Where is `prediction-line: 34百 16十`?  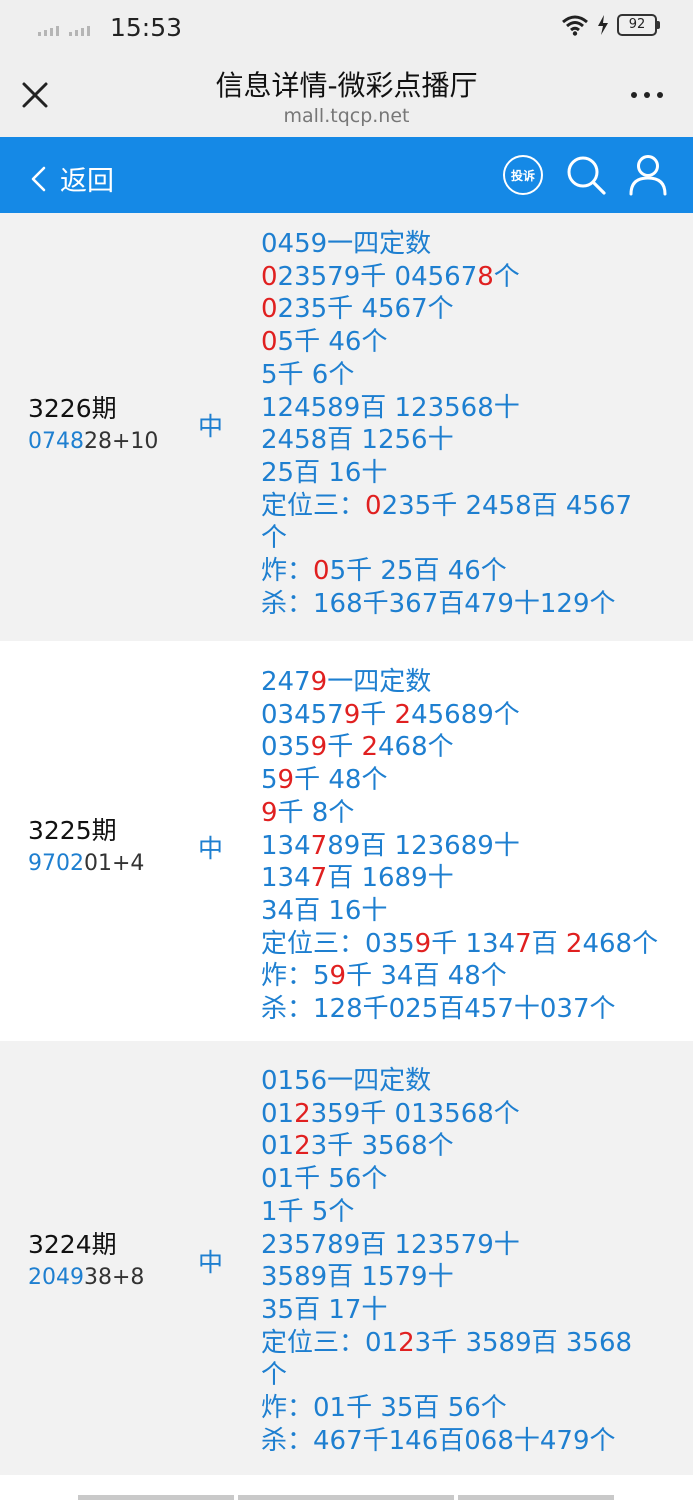
prediction-line: 34百 16十 is located at coordinates (471, 911).